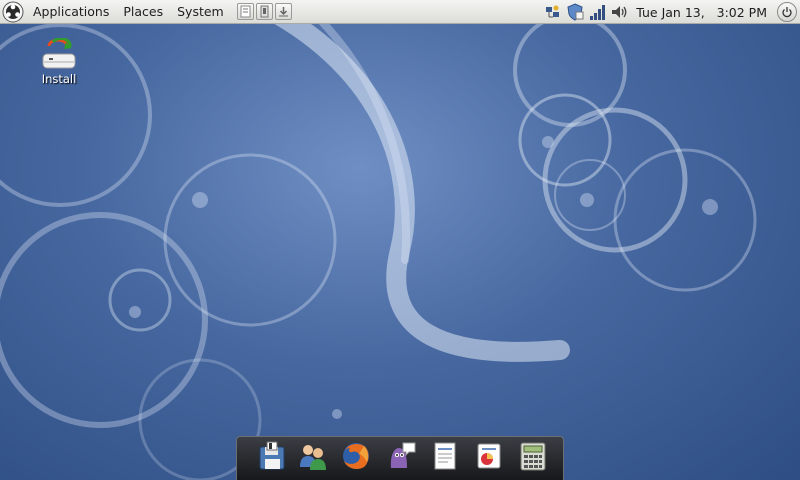 Image resolution: width=800 pixels, height=480 pixels. I want to click on text-editor-icon, so click(245, 11).